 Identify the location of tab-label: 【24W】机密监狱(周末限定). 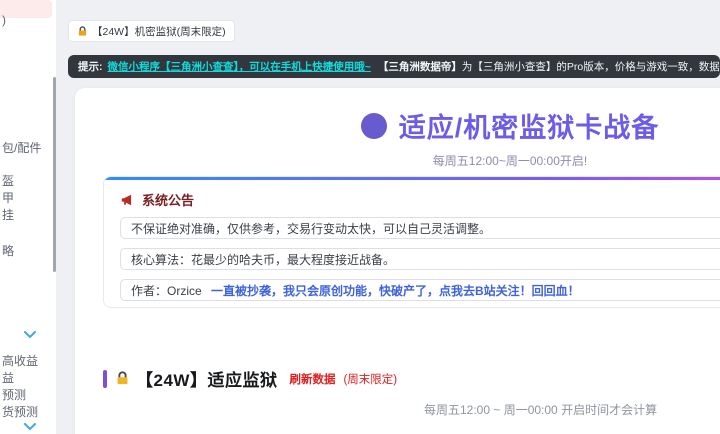
(159, 31).